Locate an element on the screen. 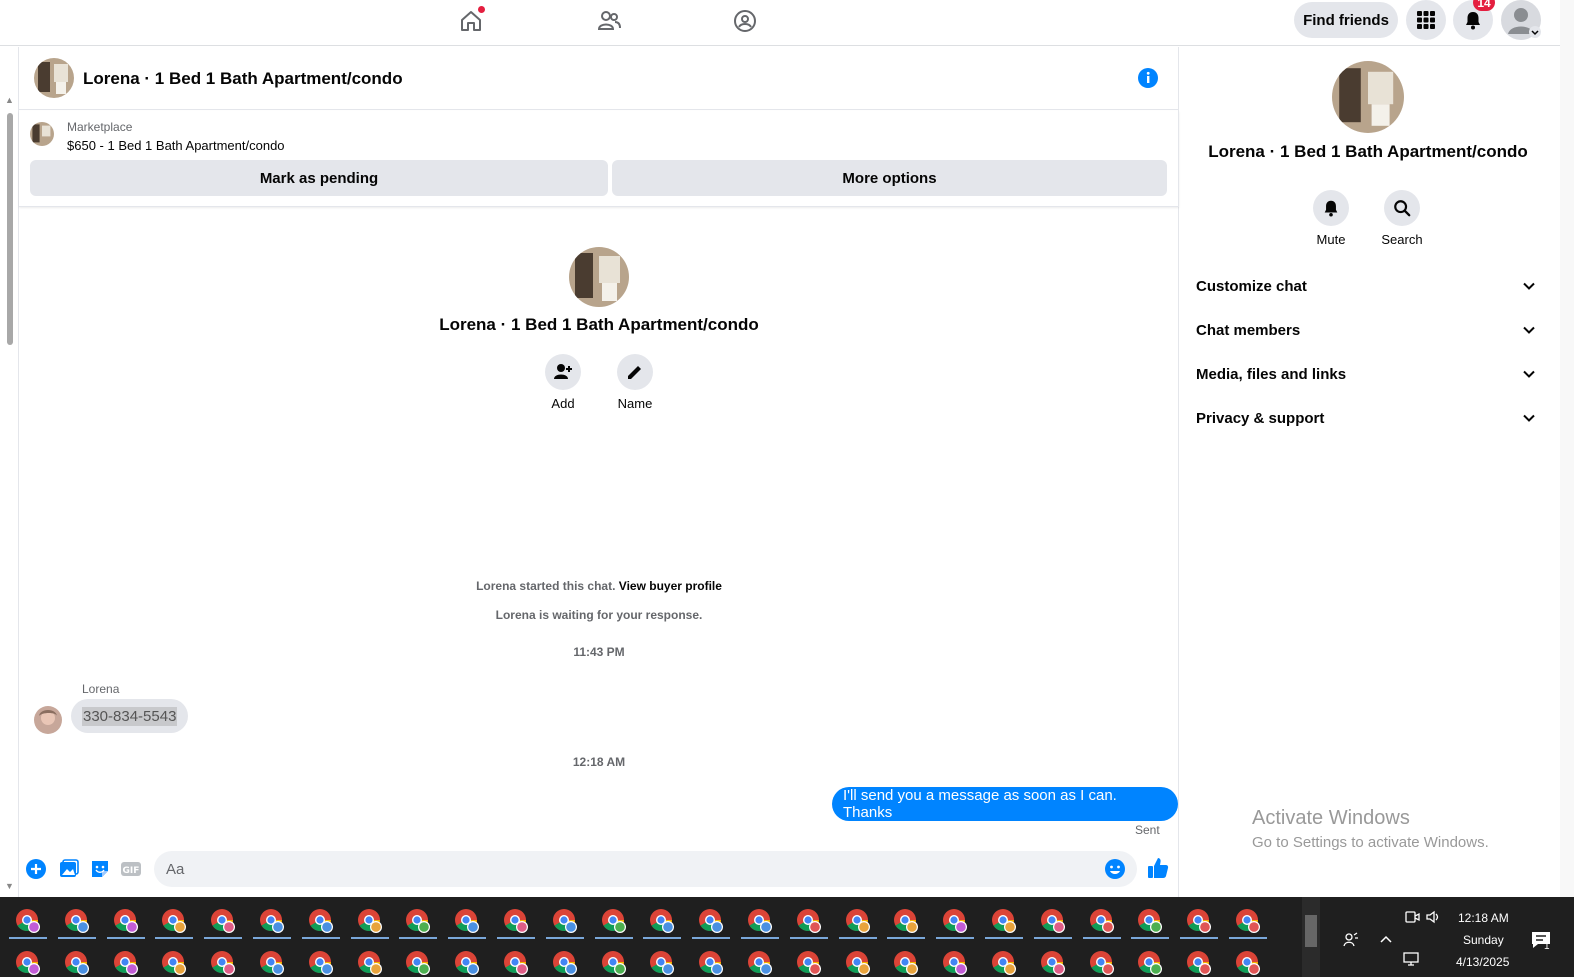  search-button: Search is located at coordinates (1402, 218).